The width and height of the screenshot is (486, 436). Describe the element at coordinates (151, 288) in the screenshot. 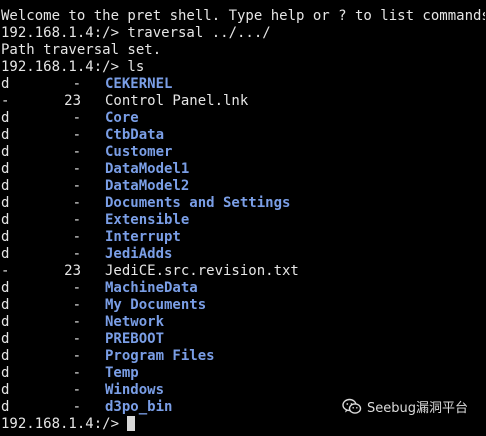

I see `directory-name: MachineData` at that location.